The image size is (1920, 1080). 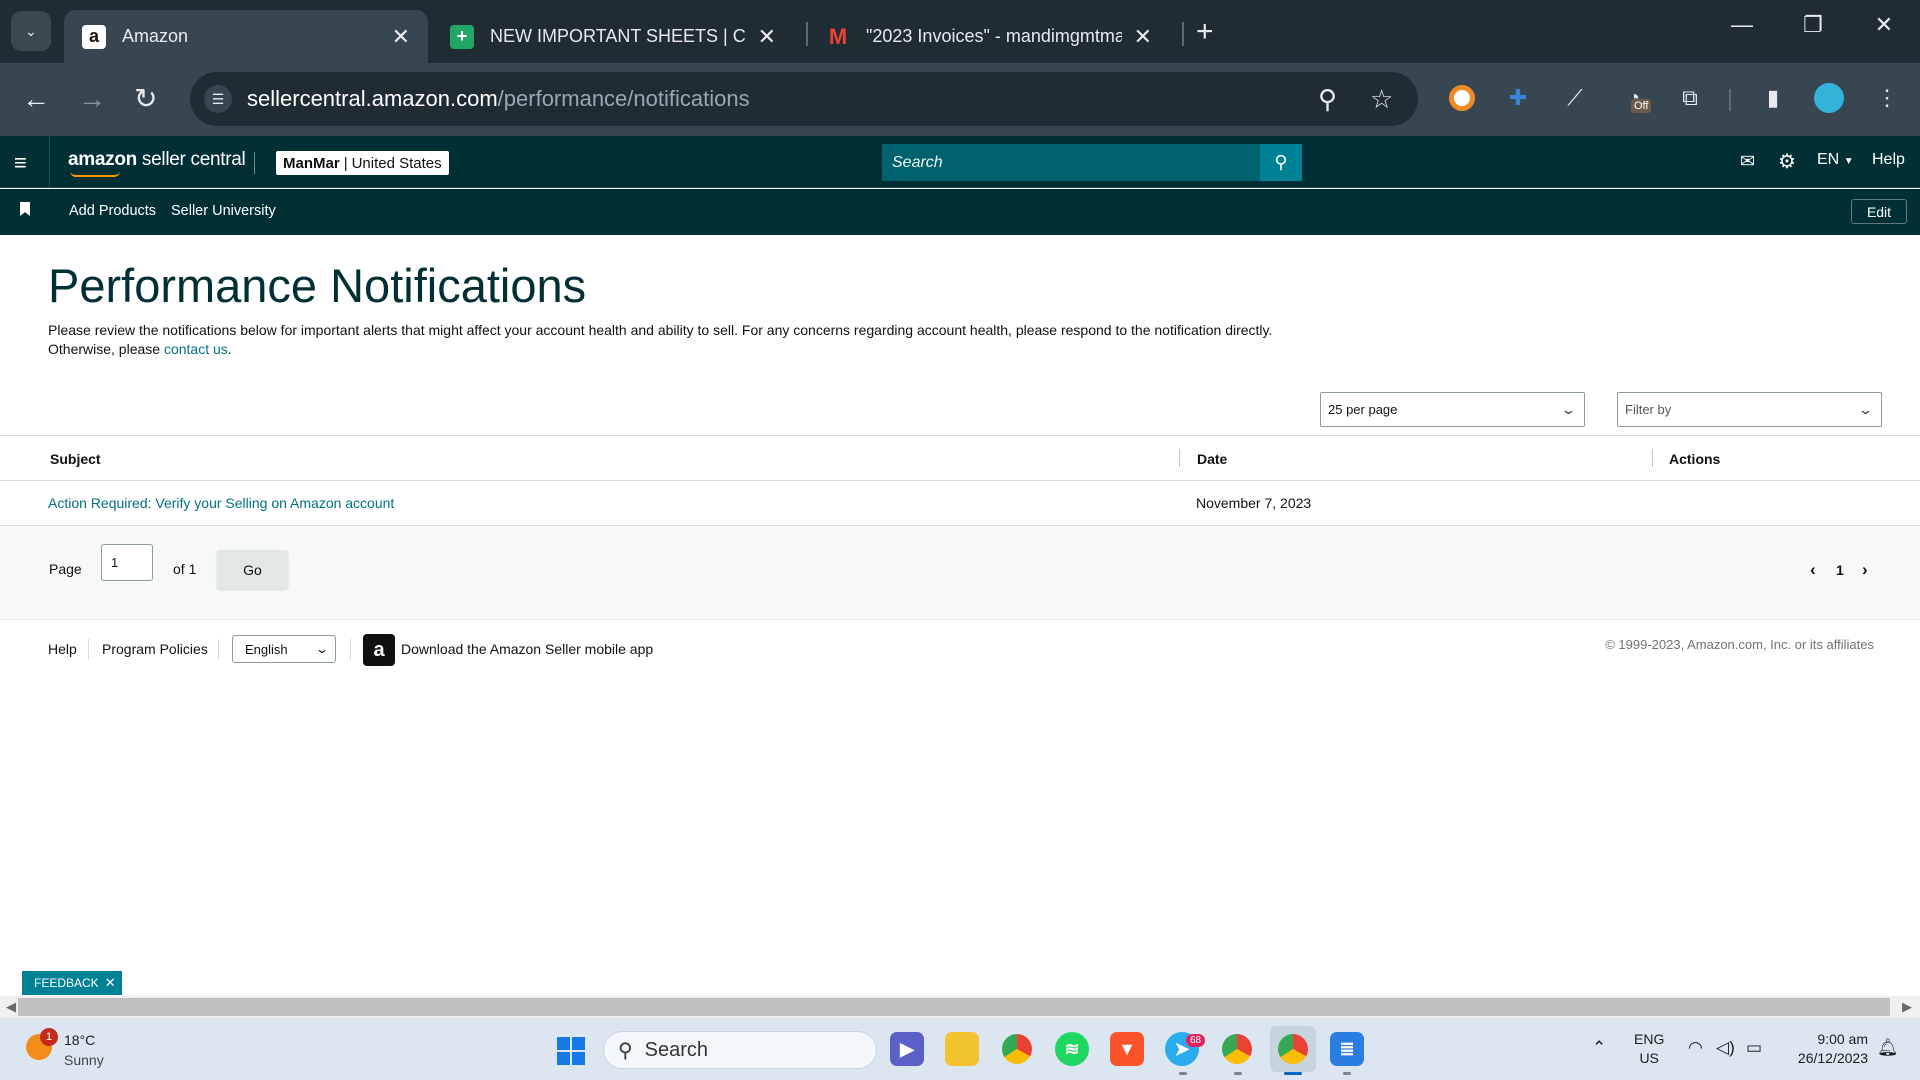 I want to click on footer-help-link: Help, so click(x=62, y=649).